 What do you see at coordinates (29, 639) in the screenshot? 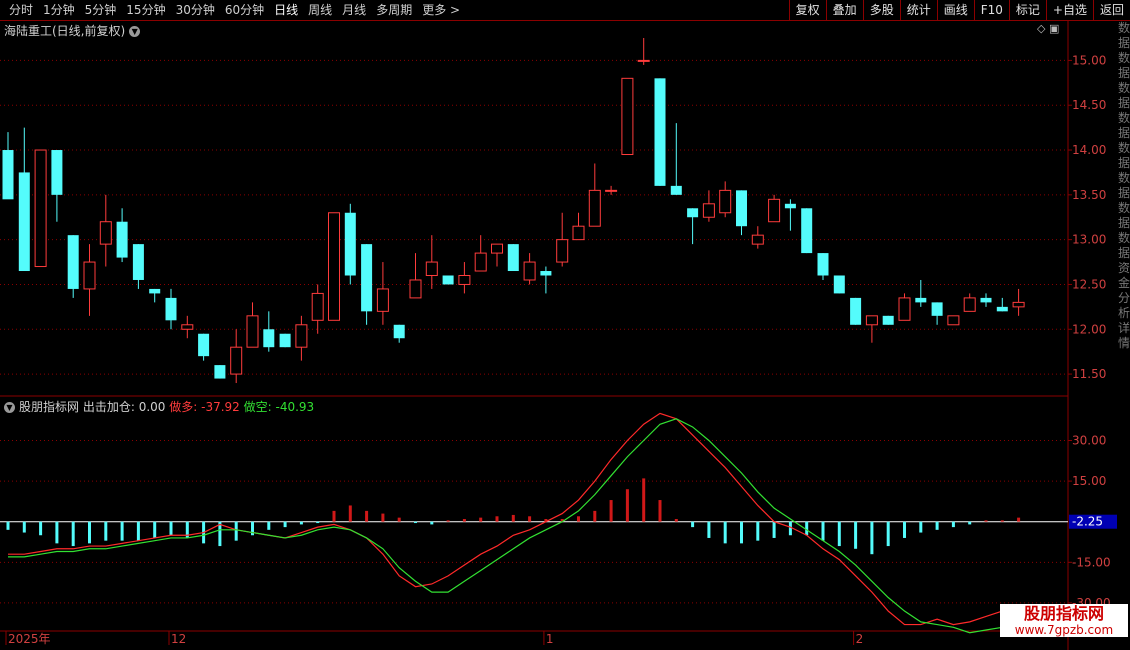
I see `x-axis-label: 2025年` at bounding box center [29, 639].